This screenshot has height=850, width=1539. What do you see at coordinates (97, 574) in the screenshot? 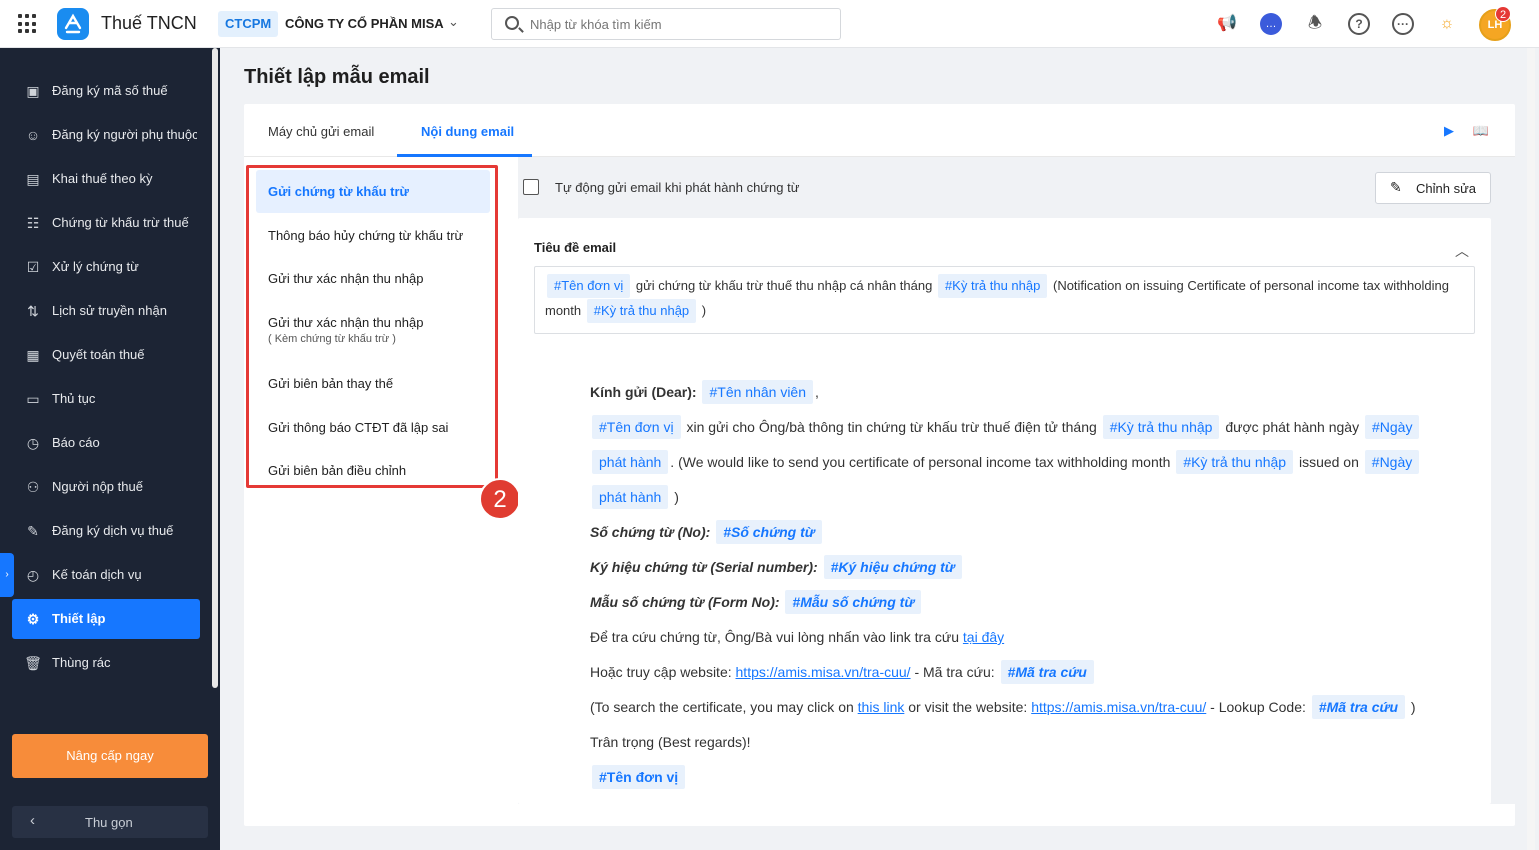
I see `sidebar-item-label: Kế toán dịch vụ` at bounding box center [97, 574].